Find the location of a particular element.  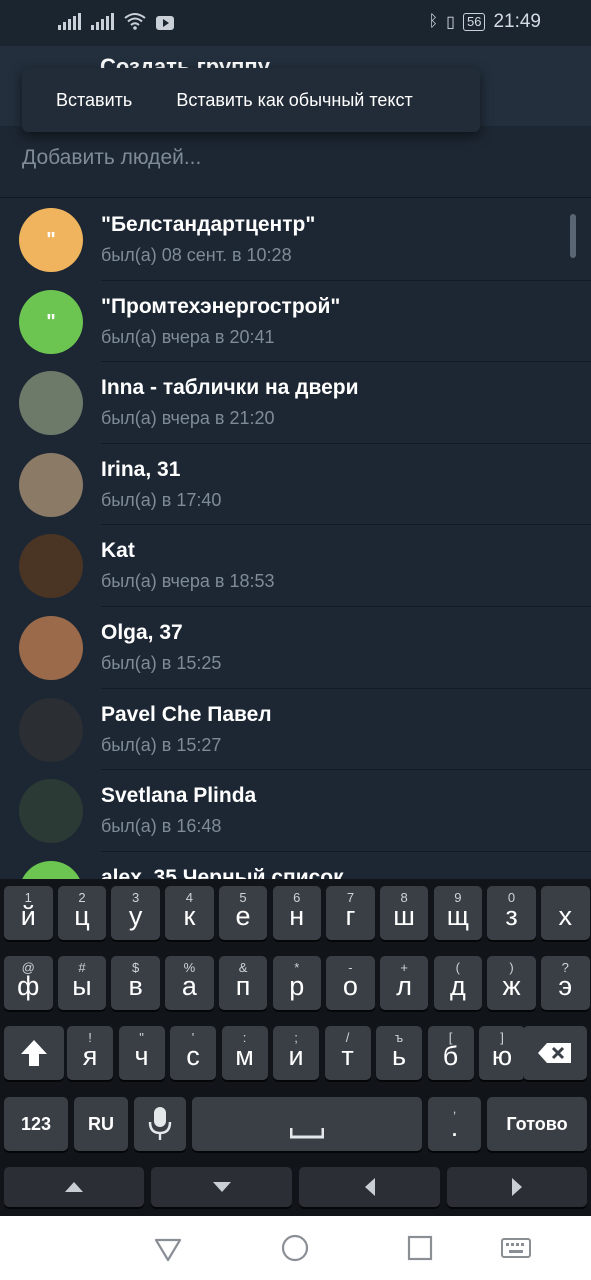

key-ж: ) ж is located at coordinates (511, 983).